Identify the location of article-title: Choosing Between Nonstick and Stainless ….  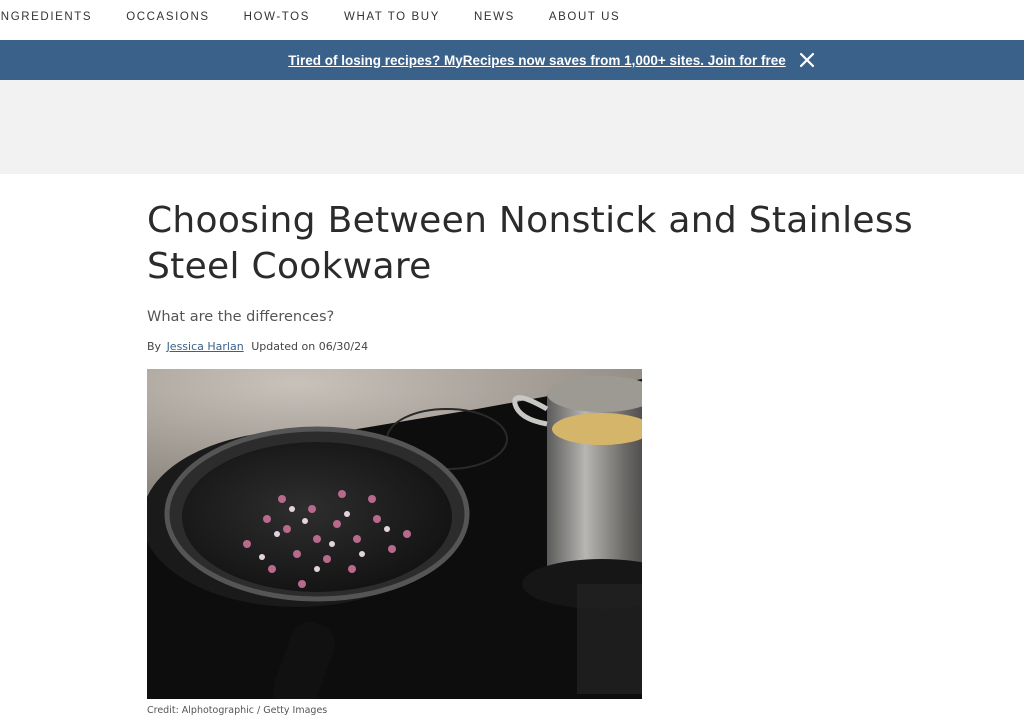
(557, 244).